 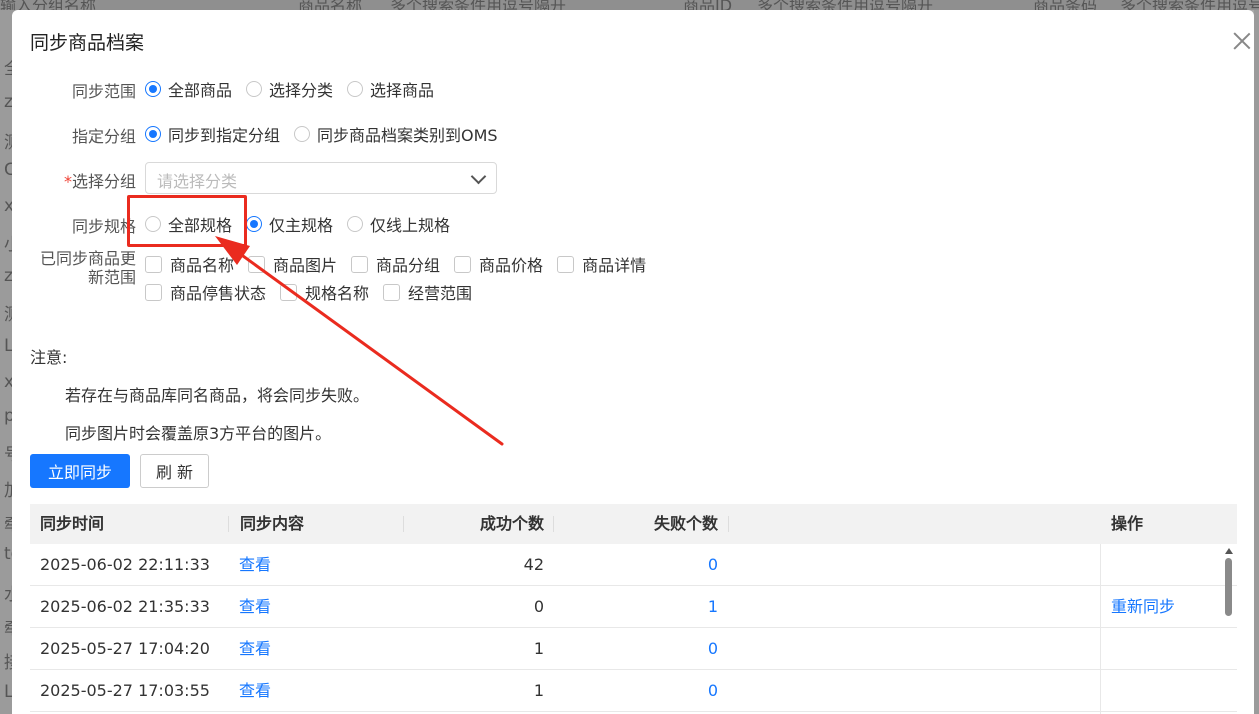 What do you see at coordinates (67, 181) in the screenshot?
I see `required-mark: *` at bounding box center [67, 181].